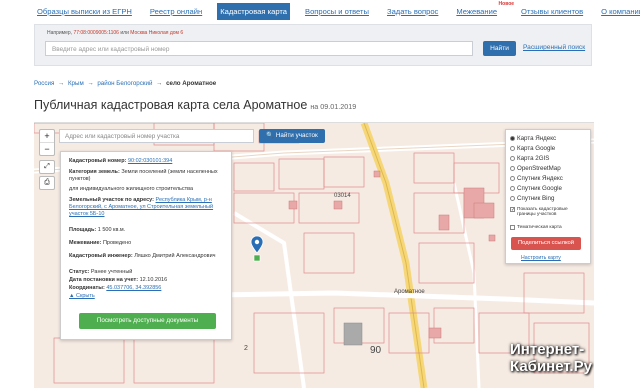  Describe the element at coordinates (246, 348) in the screenshot. I see `map-label-parcel-2: 2` at that location.